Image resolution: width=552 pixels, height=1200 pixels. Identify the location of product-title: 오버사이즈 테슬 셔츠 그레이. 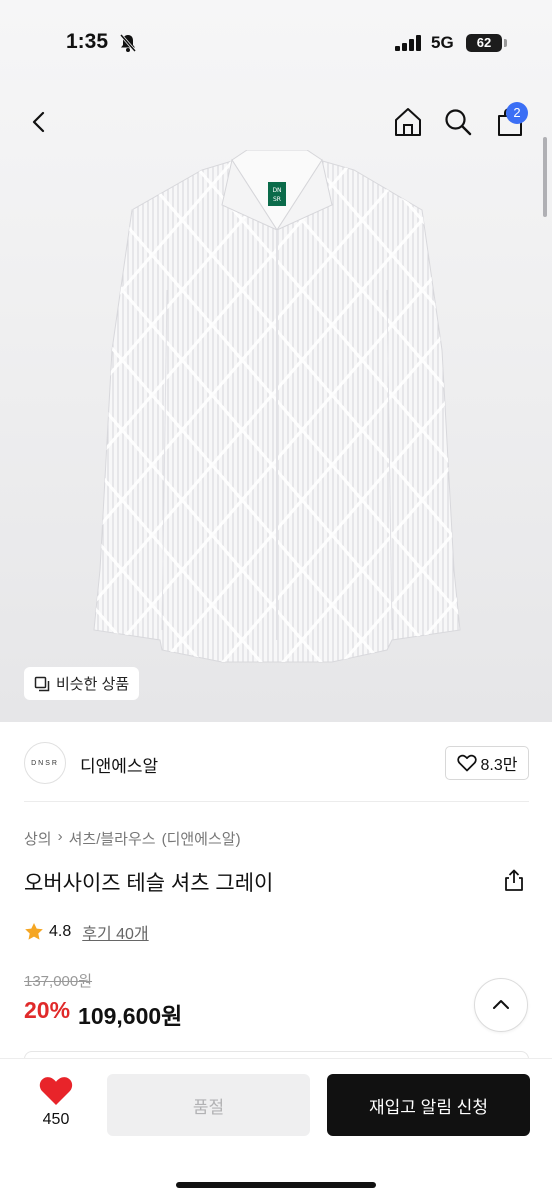
(149, 883).